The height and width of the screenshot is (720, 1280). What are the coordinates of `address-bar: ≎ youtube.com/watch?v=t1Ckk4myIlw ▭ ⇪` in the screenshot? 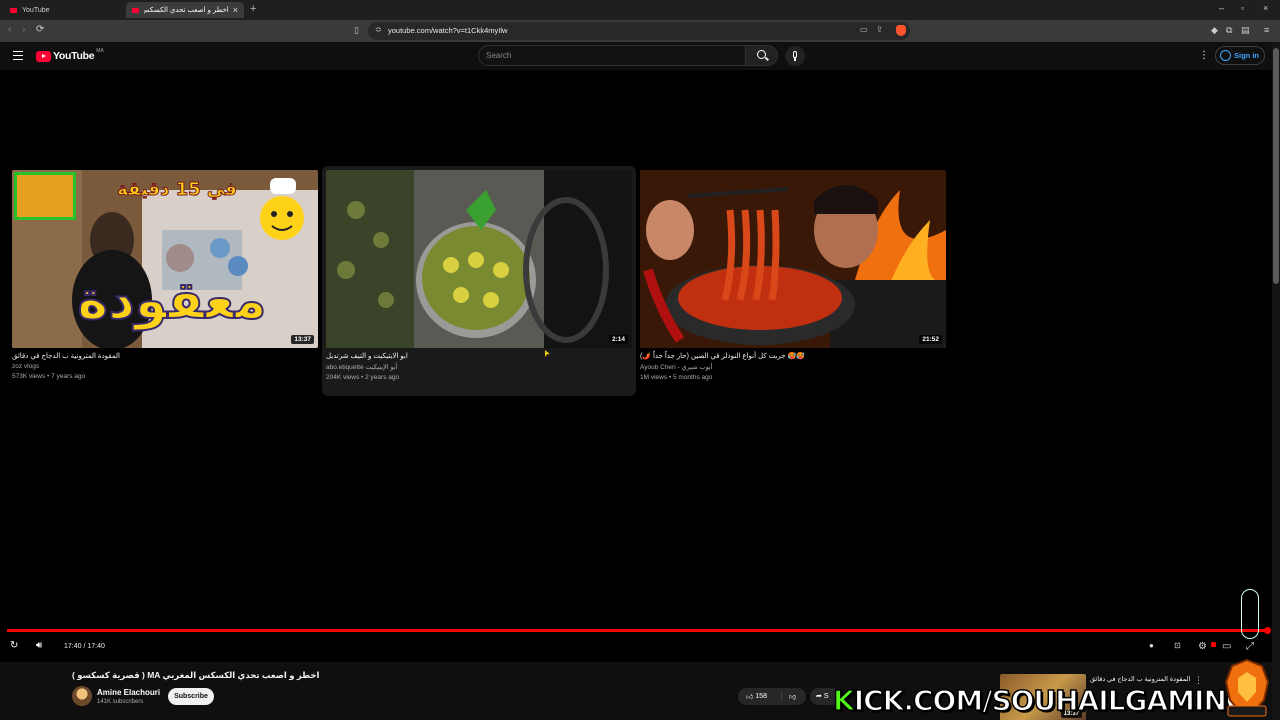 It's located at (639, 31).